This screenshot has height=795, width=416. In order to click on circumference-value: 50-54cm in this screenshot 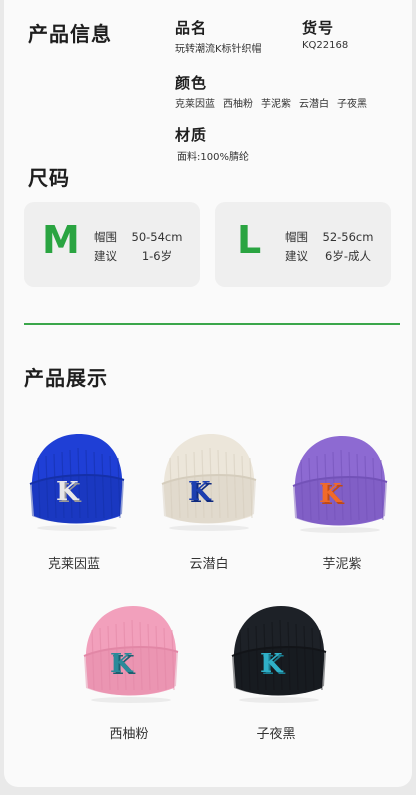, I will do `click(157, 237)`.